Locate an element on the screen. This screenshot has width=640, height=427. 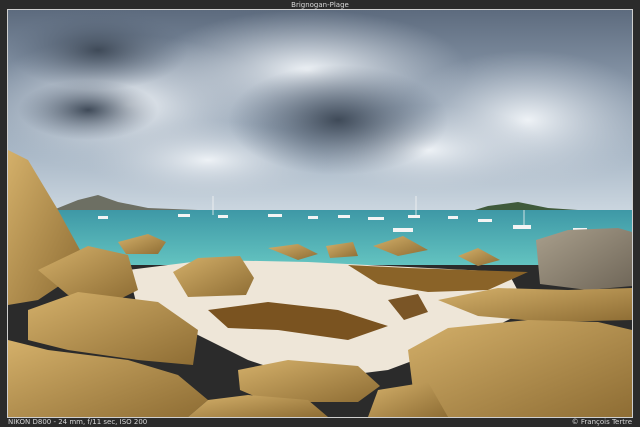
camera-info-caption: NIKON D800 - 24 mm, f/11 sec, ISO 200 is located at coordinates (78, 422).